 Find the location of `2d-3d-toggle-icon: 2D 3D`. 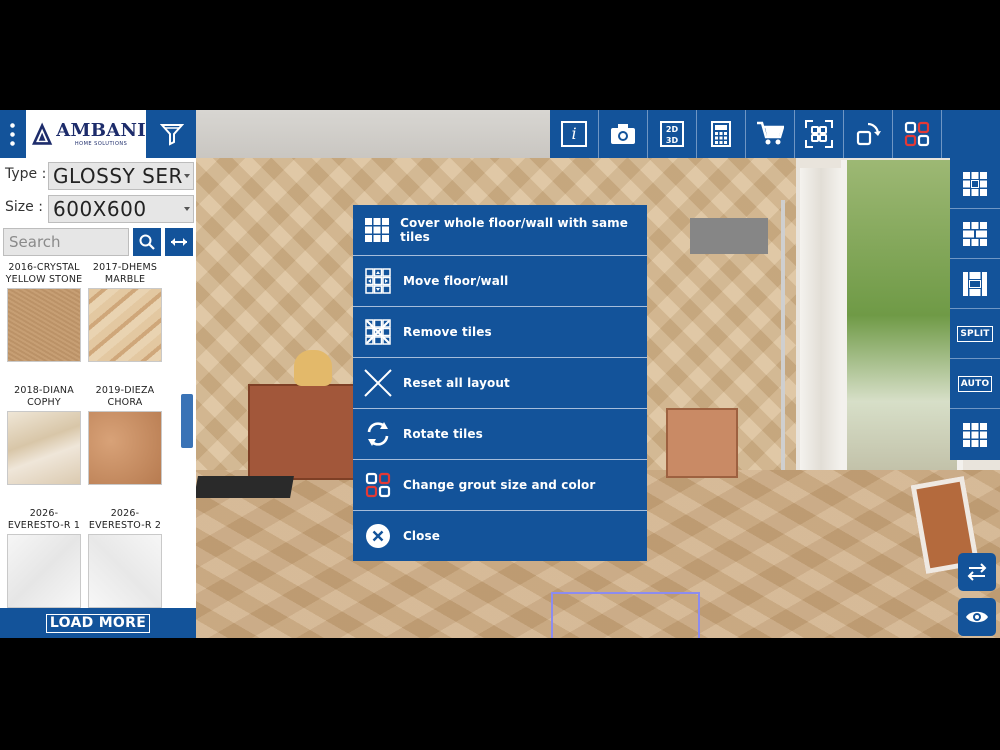

2d-3d-toggle-icon: 2D 3D is located at coordinates (672, 134).